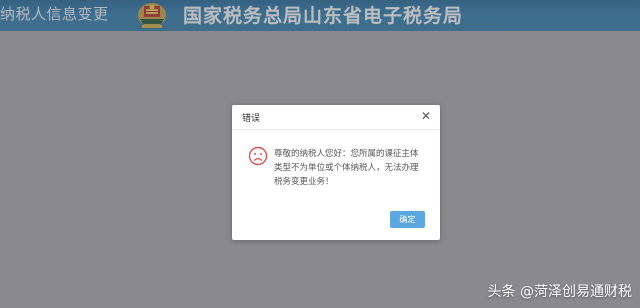 The height and width of the screenshot is (308, 640). What do you see at coordinates (407, 219) in the screenshot?
I see `ok-button: 确定` at bounding box center [407, 219].